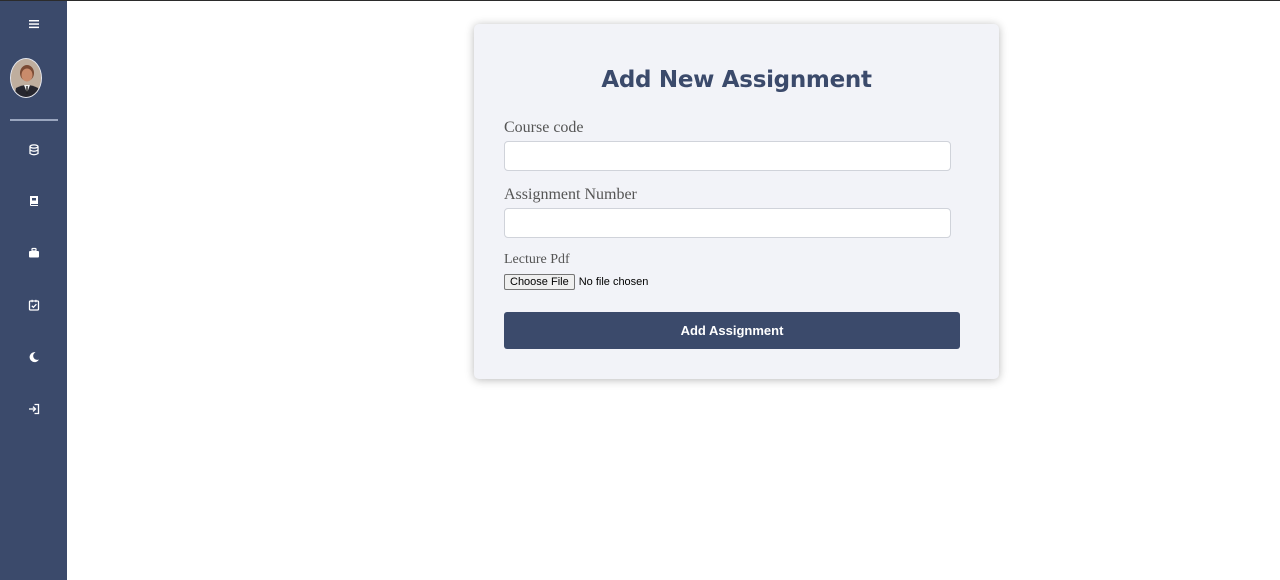 The height and width of the screenshot is (580, 1280). I want to click on sidebar-item-schedule, so click(33, 305).